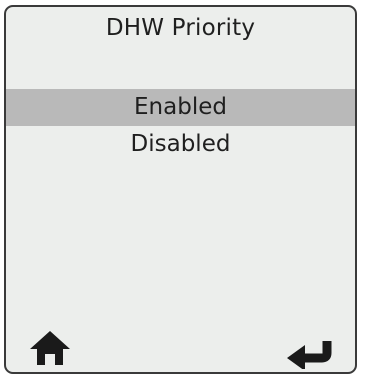 This screenshot has width=365, height=379. I want to click on page-title: DHW Priority, so click(180, 28).